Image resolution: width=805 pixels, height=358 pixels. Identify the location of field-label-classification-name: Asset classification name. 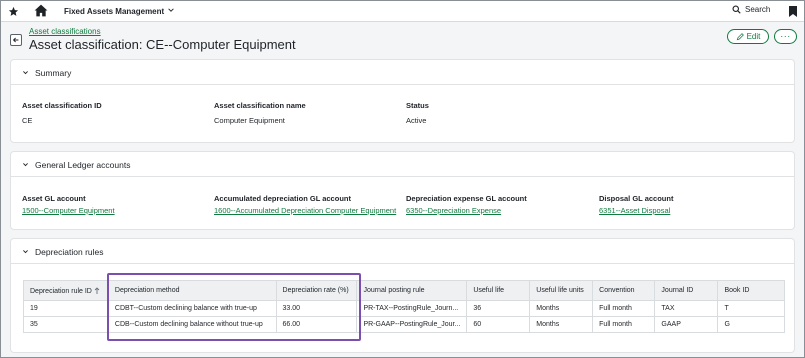
(260, 105).